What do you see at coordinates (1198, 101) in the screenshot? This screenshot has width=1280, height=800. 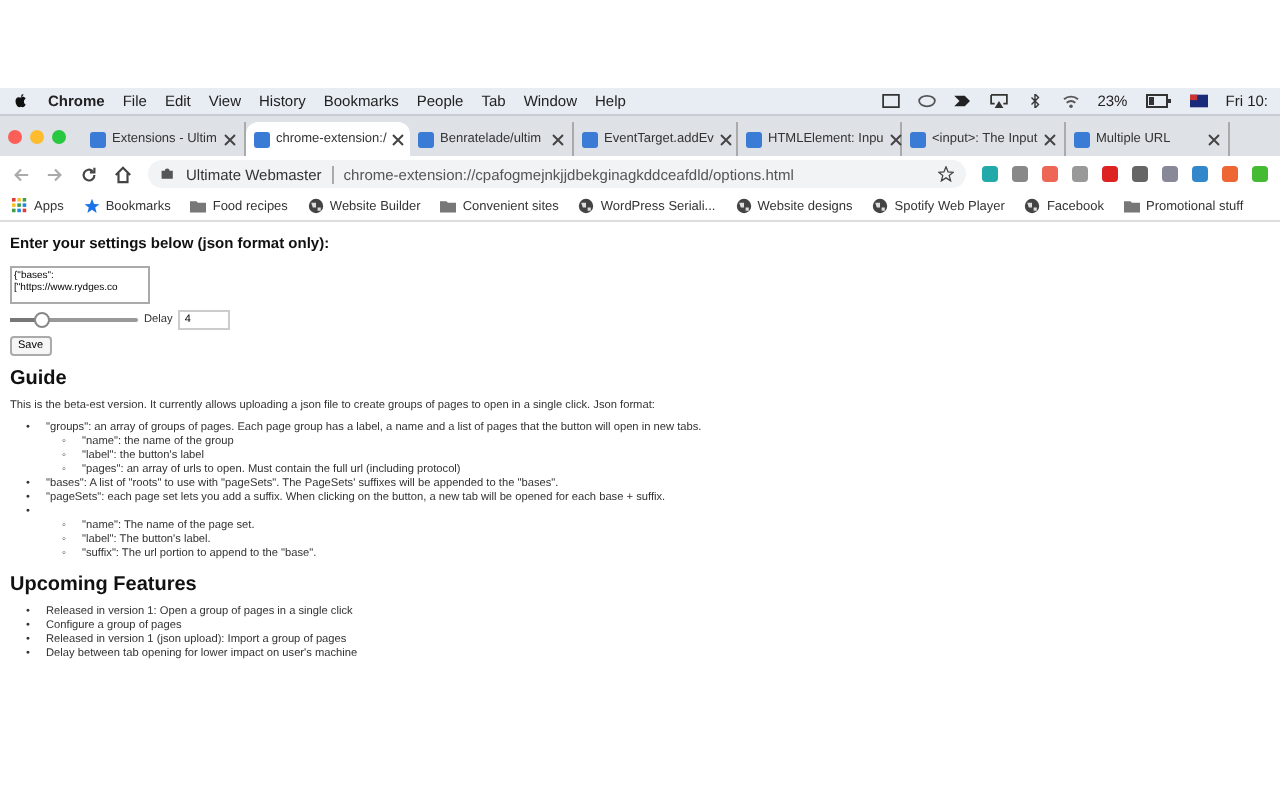 I see `flag-icon` at bounding box center [1198, 101].